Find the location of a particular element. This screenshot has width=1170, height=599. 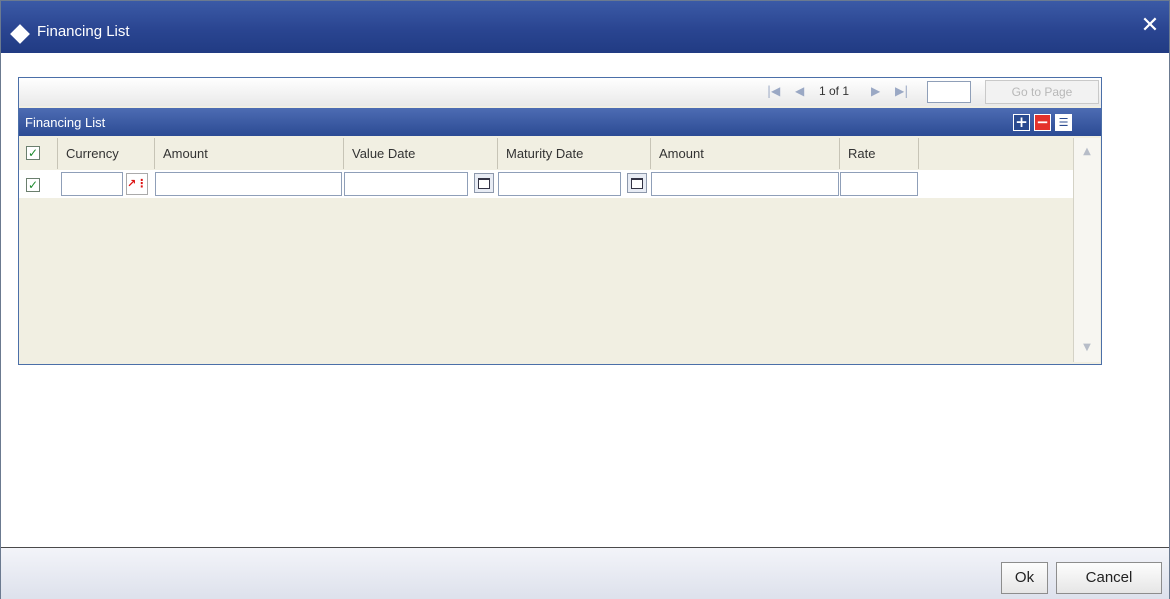

amount-2-input is located at coordinates (745, 184).